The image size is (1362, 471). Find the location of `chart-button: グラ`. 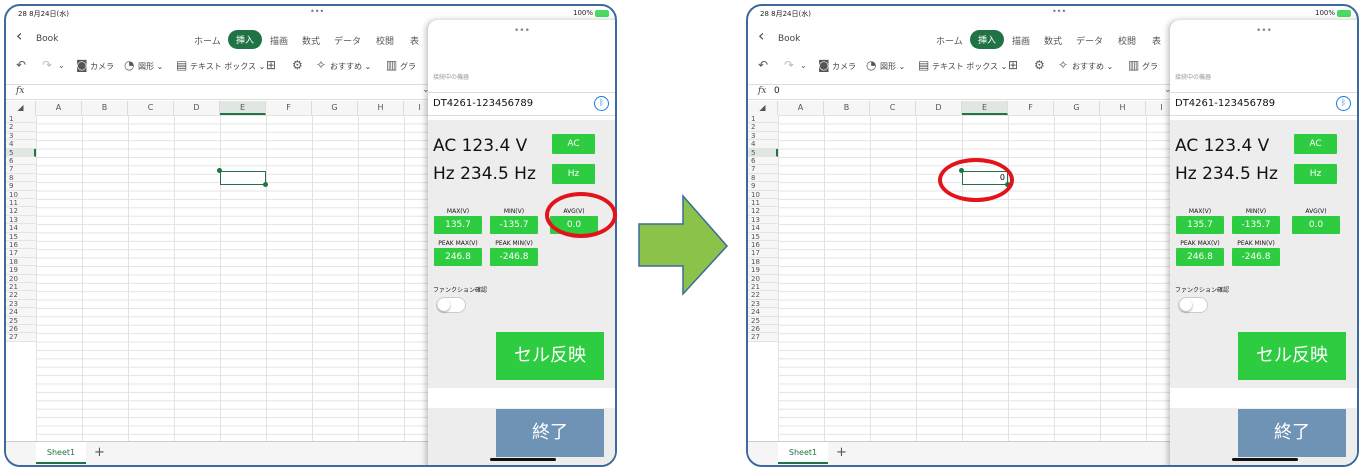

chart-button: グラ is located at coordinates (408, 66).